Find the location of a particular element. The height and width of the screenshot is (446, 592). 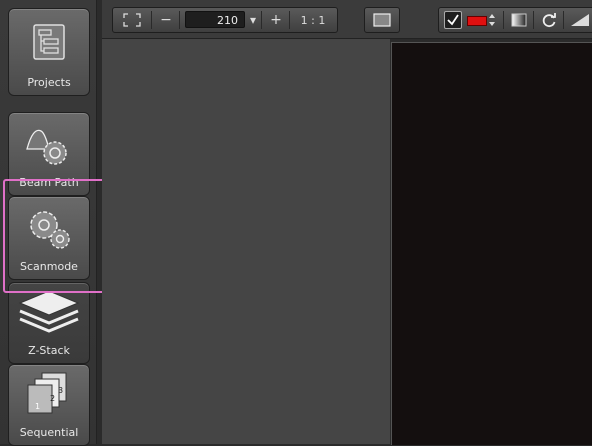

projects-icon is located at coordinates (49, 42).